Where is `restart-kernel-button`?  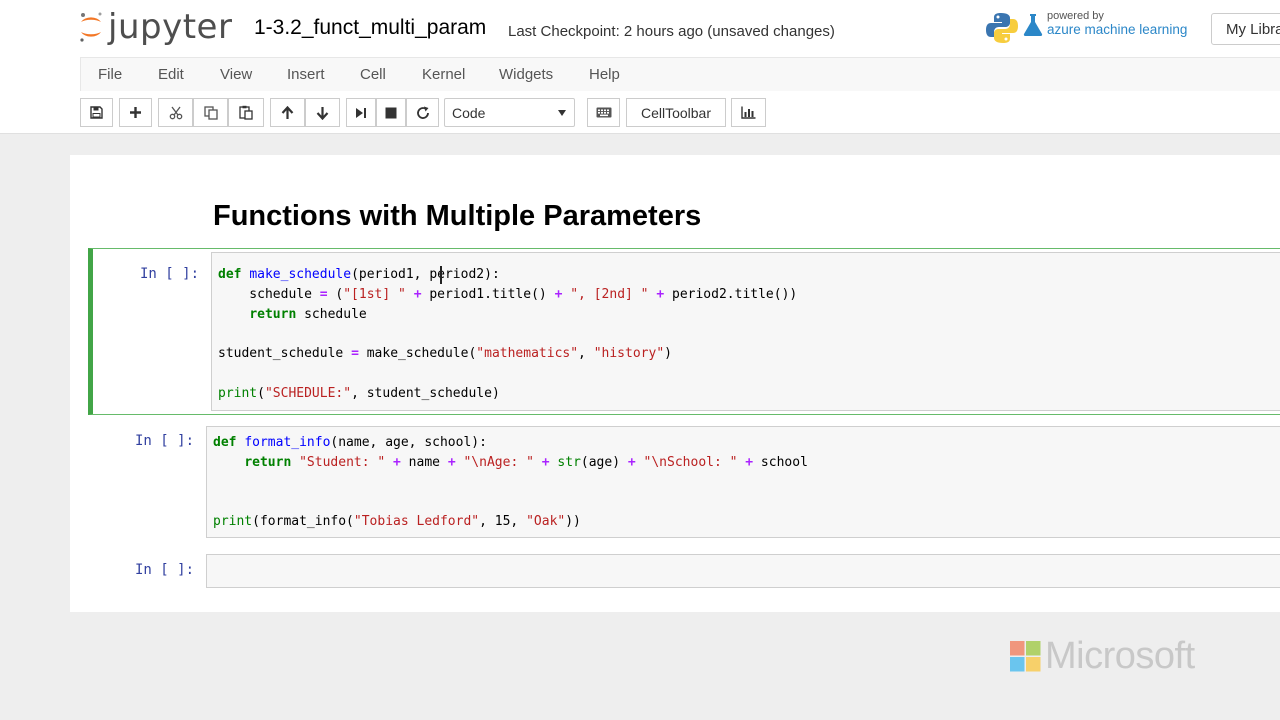 restart-kernel-button is located at coordinates (422, 112).